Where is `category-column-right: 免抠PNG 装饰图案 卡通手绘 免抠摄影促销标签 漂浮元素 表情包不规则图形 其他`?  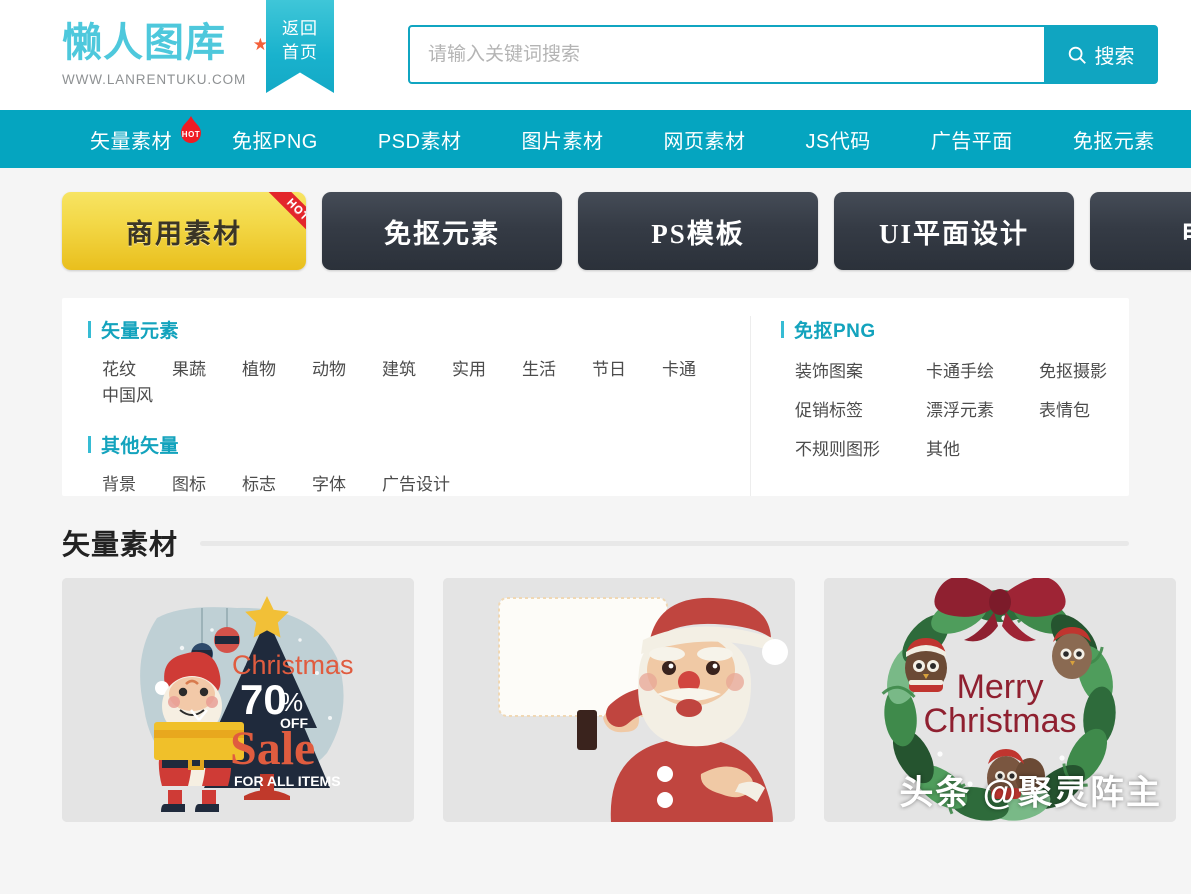 category-column-right: 免抠PNG 装饰图案 卡通手绘 免抠摄影促销标签 漂浮元素 表情包不规则图形 其他 is located at coordinates (939, 406).